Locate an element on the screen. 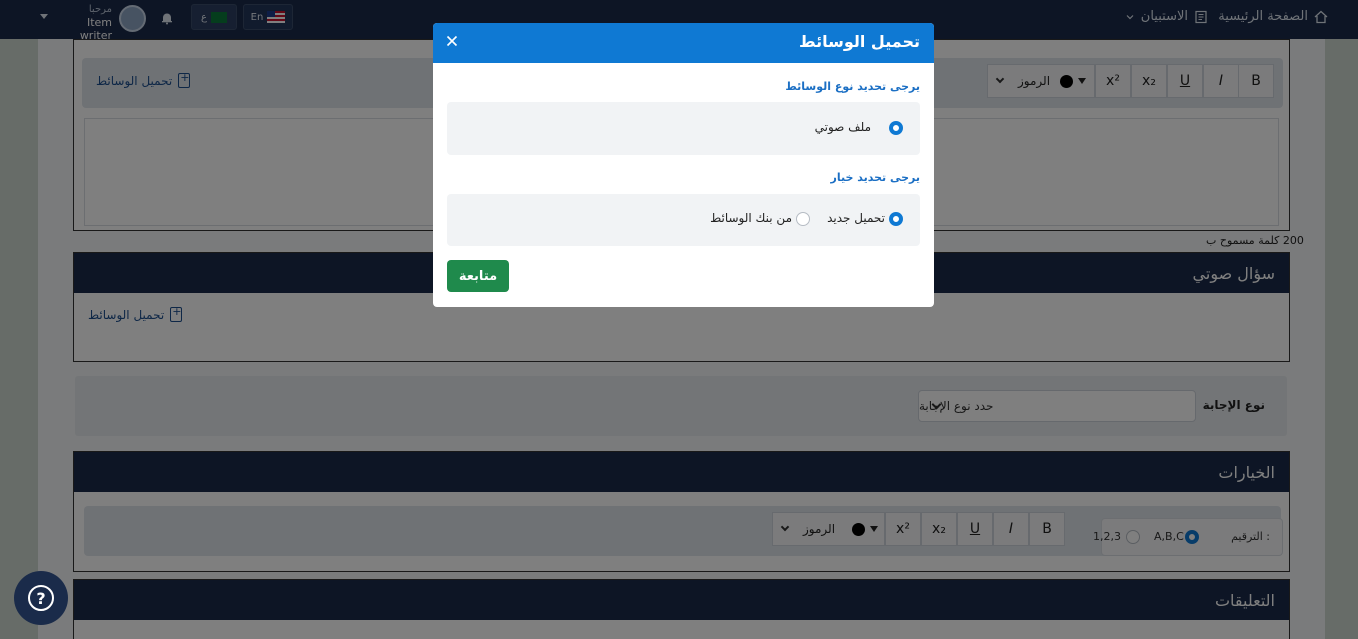 This screenshot has width=1358, height=639. media-bank-label: من بنك الوسائط is located at coordinates (751, 218).